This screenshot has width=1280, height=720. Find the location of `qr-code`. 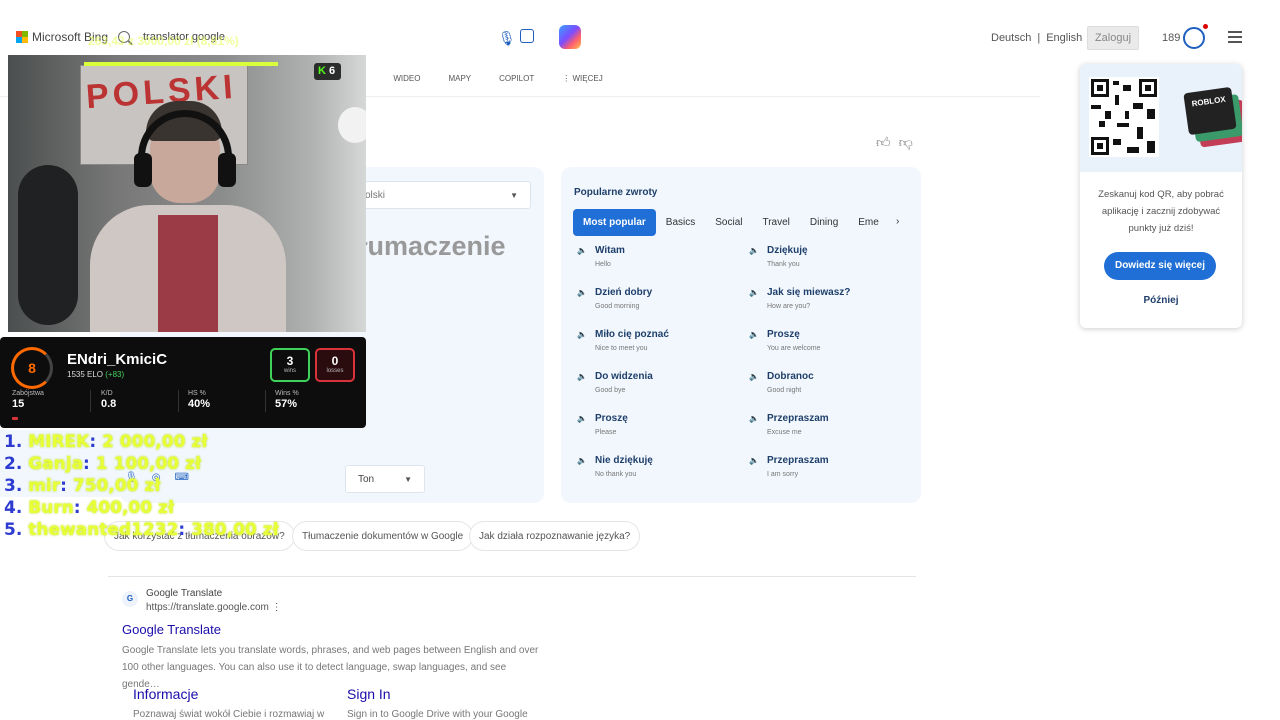

qr-code is located at coordinates (1124, 117).